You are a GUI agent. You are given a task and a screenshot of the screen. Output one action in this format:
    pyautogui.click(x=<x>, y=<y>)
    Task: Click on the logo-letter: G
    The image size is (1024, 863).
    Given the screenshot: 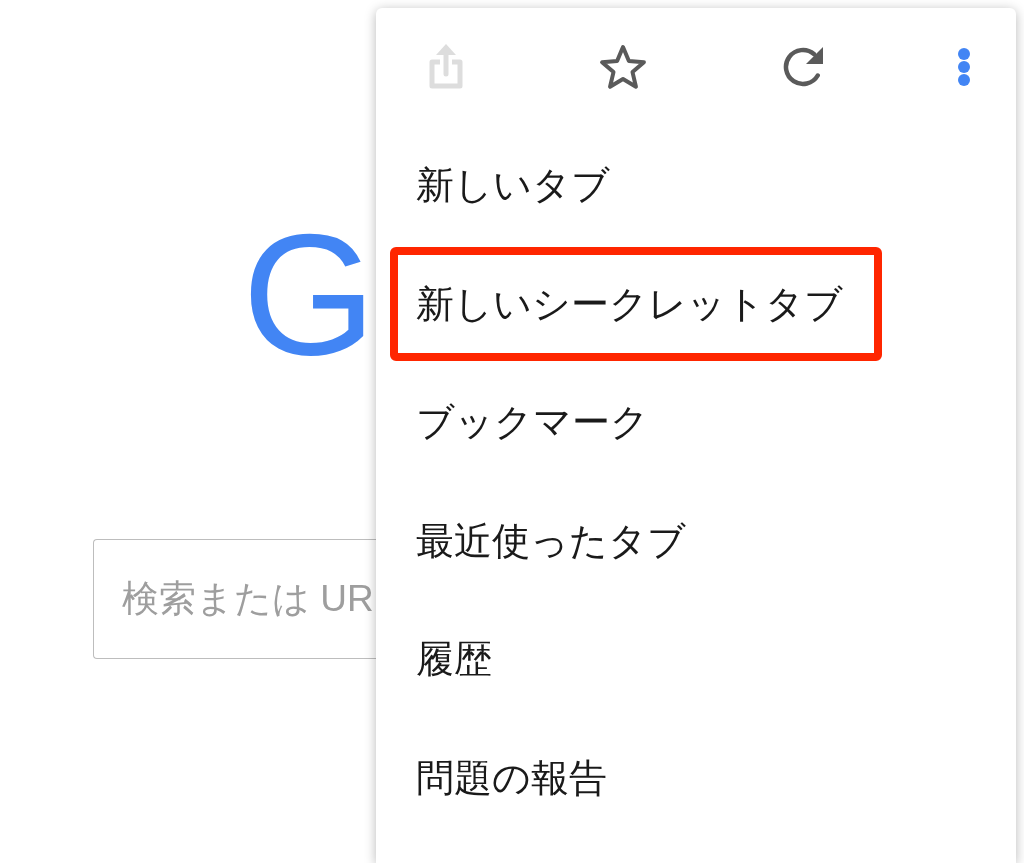 What is the action you would take?
    pyautogui.click(x=309, y=294)
    